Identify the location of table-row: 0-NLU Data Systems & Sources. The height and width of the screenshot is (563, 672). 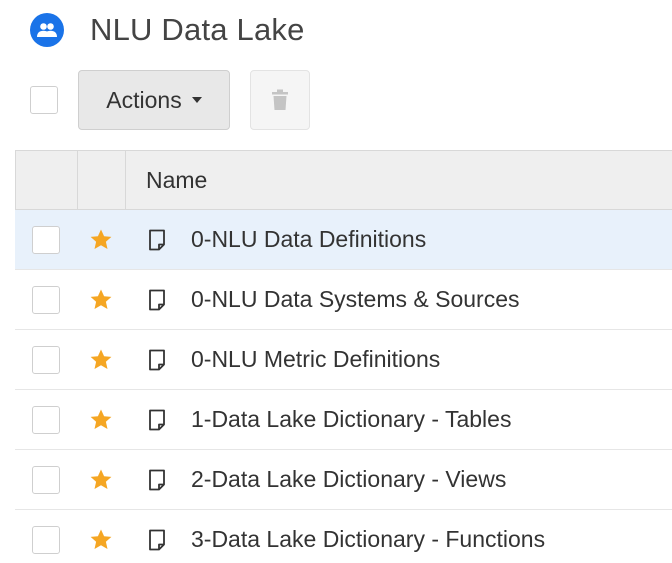
(343, 300).